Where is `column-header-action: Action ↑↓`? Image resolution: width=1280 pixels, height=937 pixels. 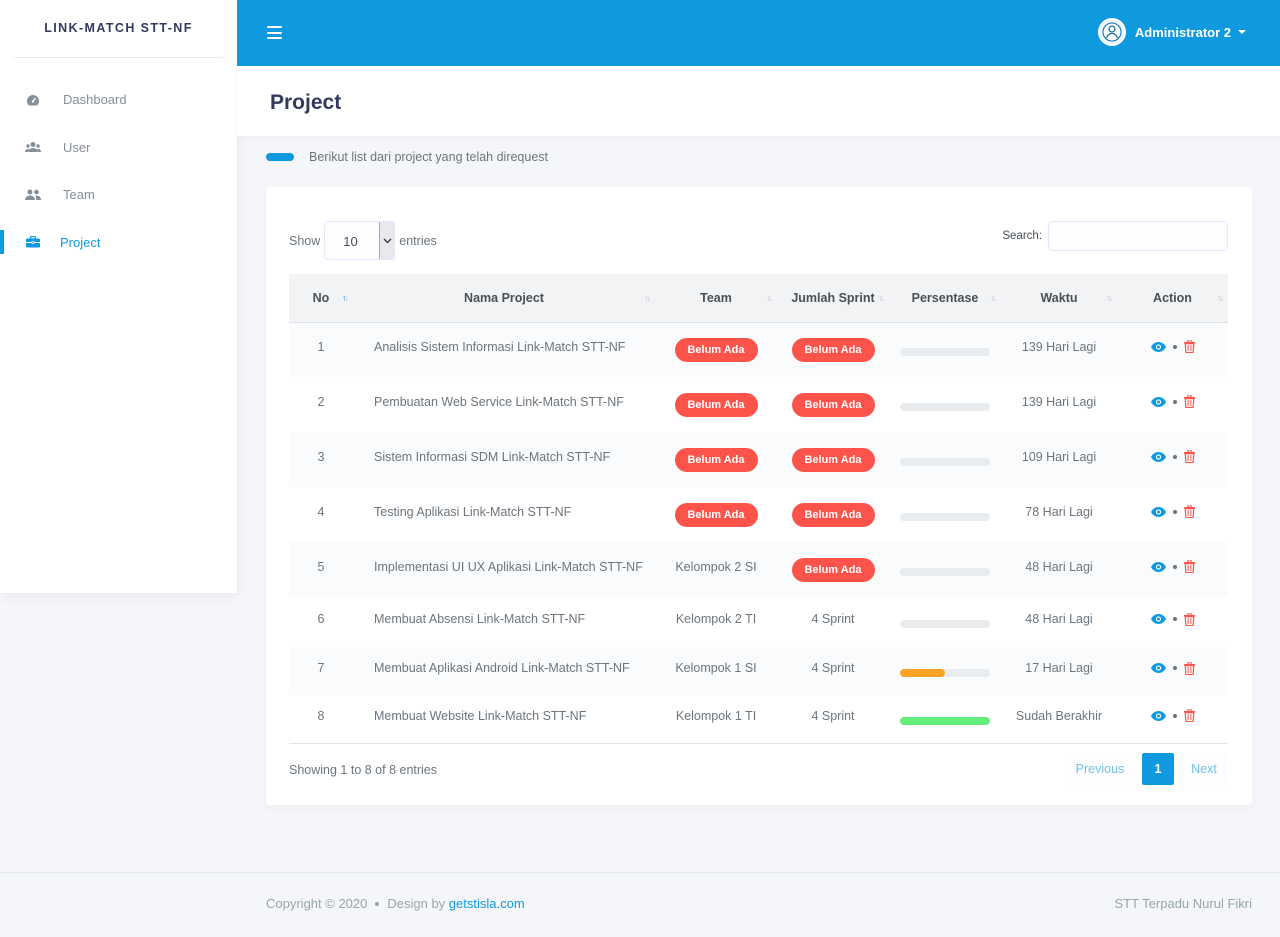
column-header-action: Action ↑↓ is located at coordinates (1172, 298).